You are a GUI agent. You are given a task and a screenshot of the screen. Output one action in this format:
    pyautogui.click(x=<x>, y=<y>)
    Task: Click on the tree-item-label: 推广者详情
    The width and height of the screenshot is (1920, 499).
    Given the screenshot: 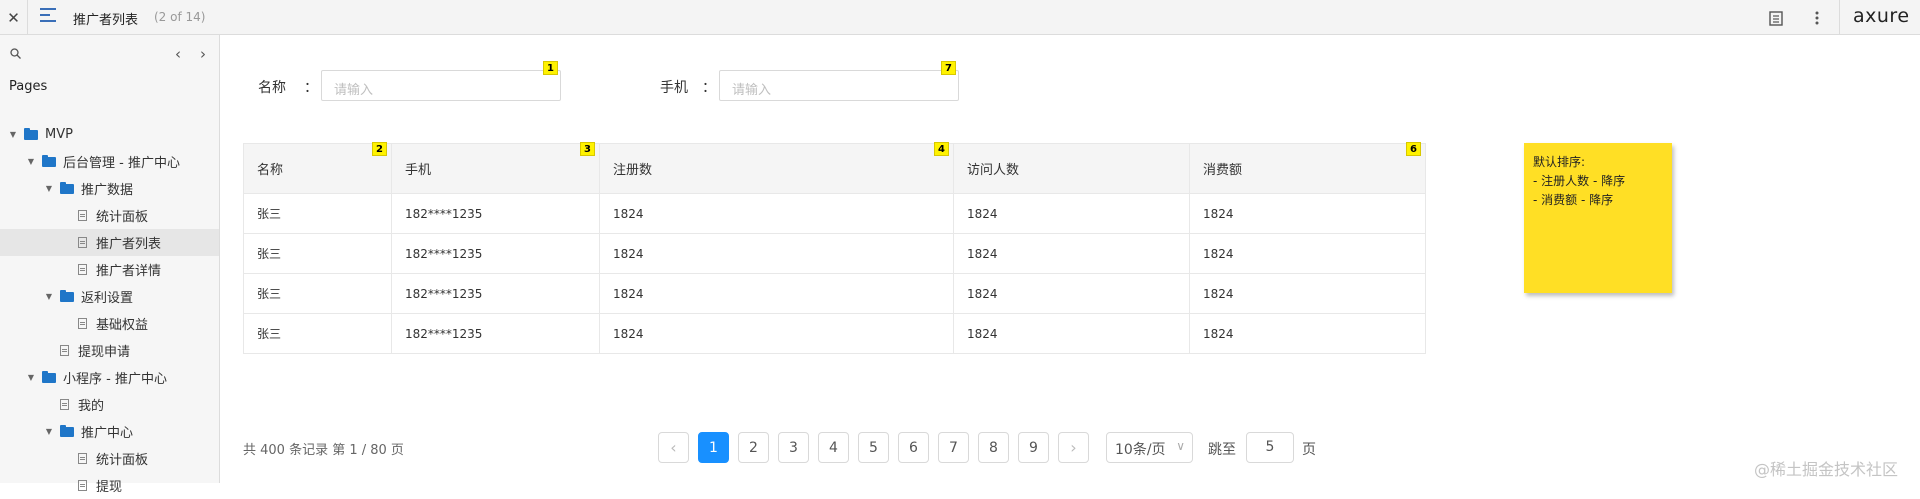 What is the action you would take?
    pyautogui.click(x=129, y=271)
    